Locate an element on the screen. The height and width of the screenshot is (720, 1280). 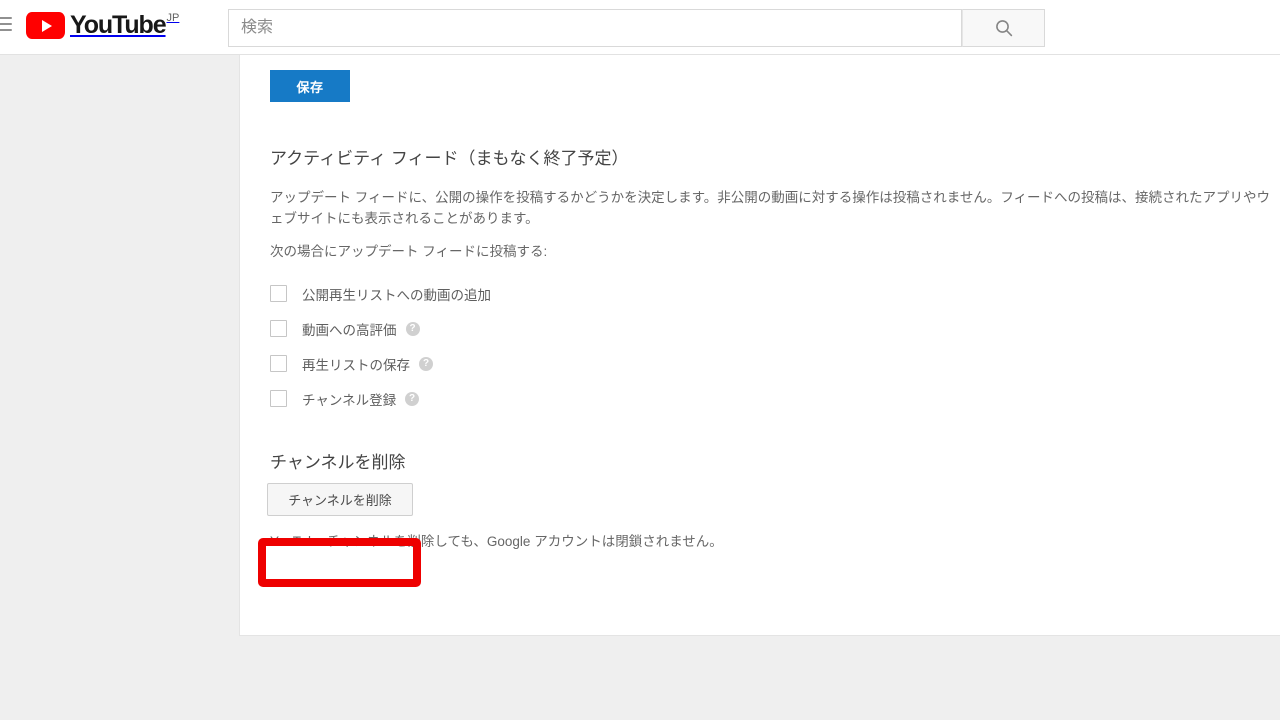
top-header-bar: YouTube JP is located at coordinates (640, 27).